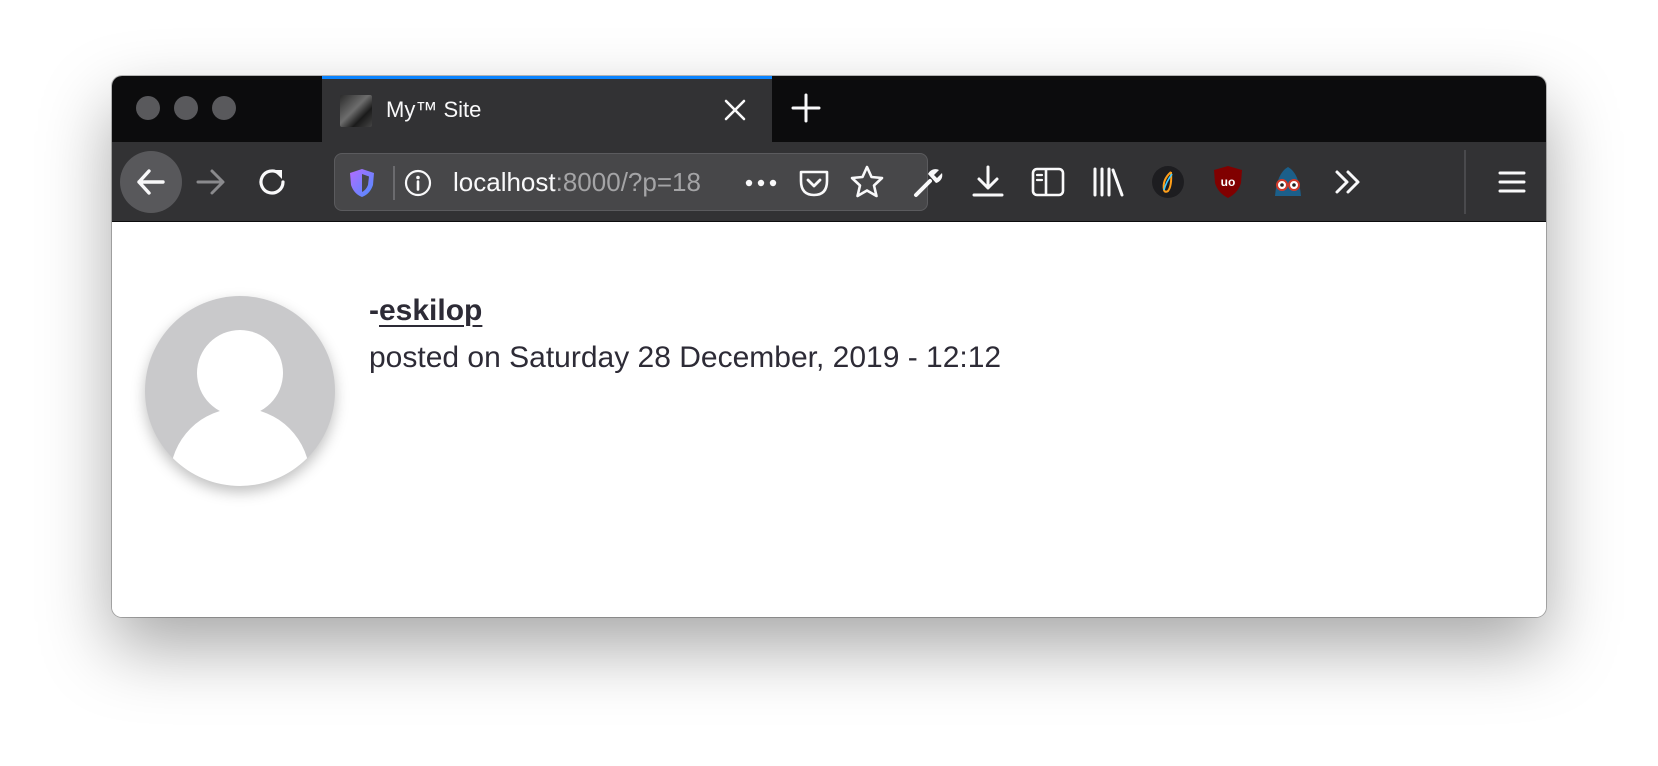 The height and width of the screenshot is (766, 1658). I want to click on tab-title: My™ Site, so click(434, 109).